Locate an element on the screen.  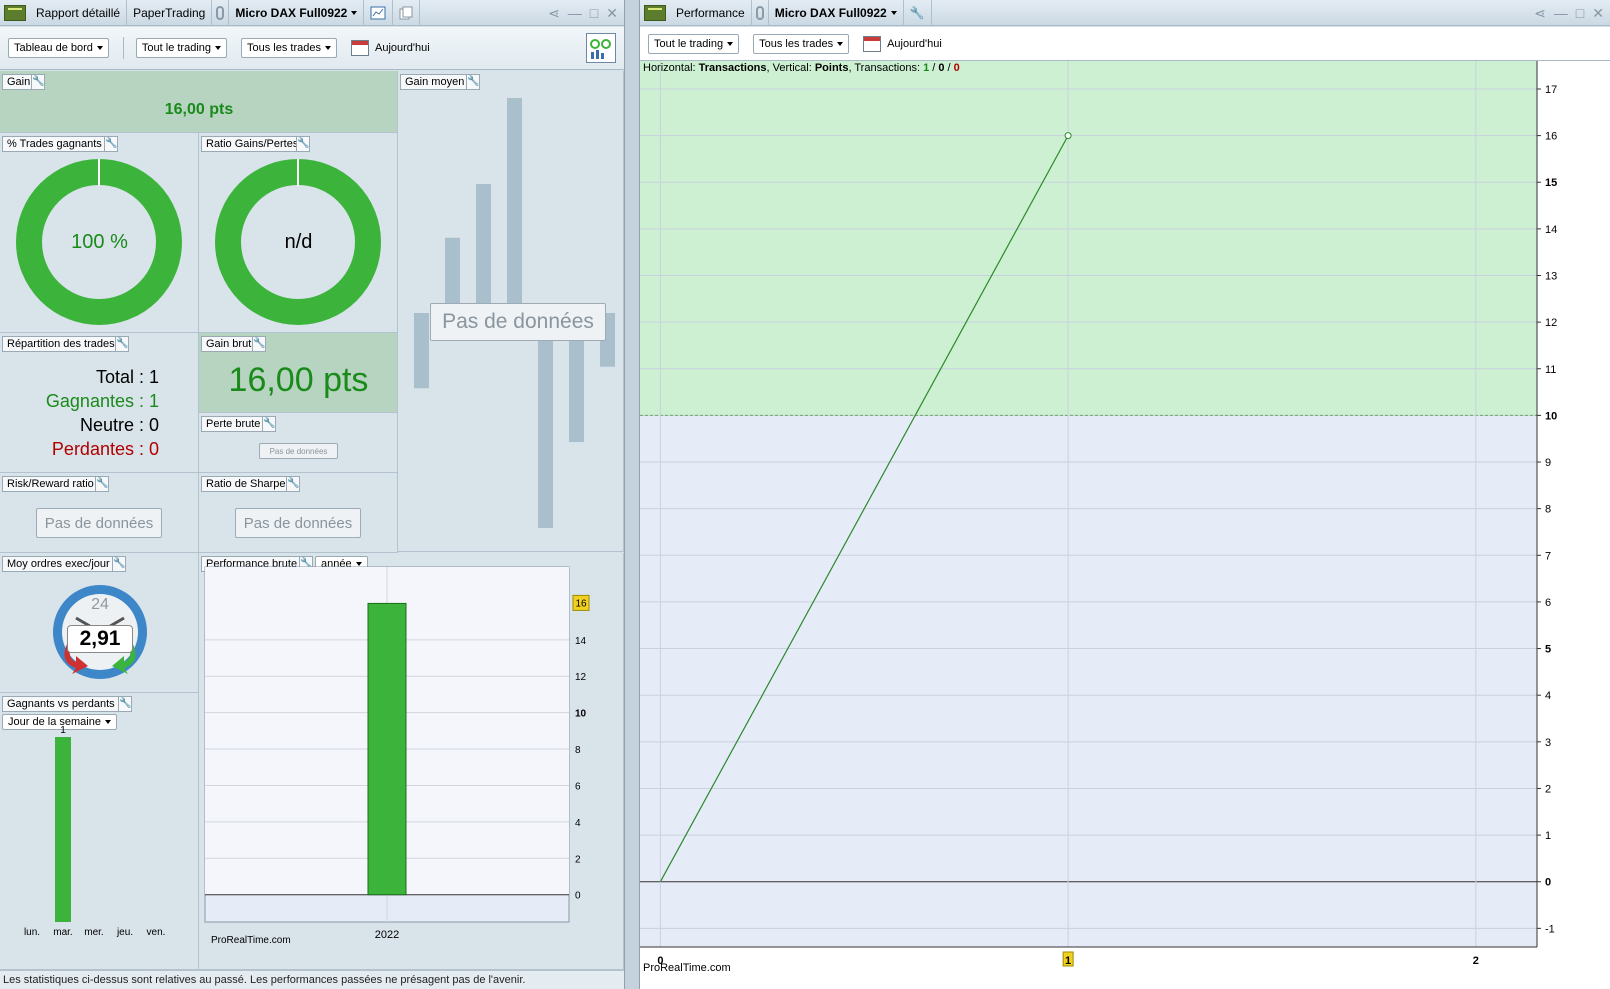
y-tick-label: 7 is located at coordinates (1548, 556).